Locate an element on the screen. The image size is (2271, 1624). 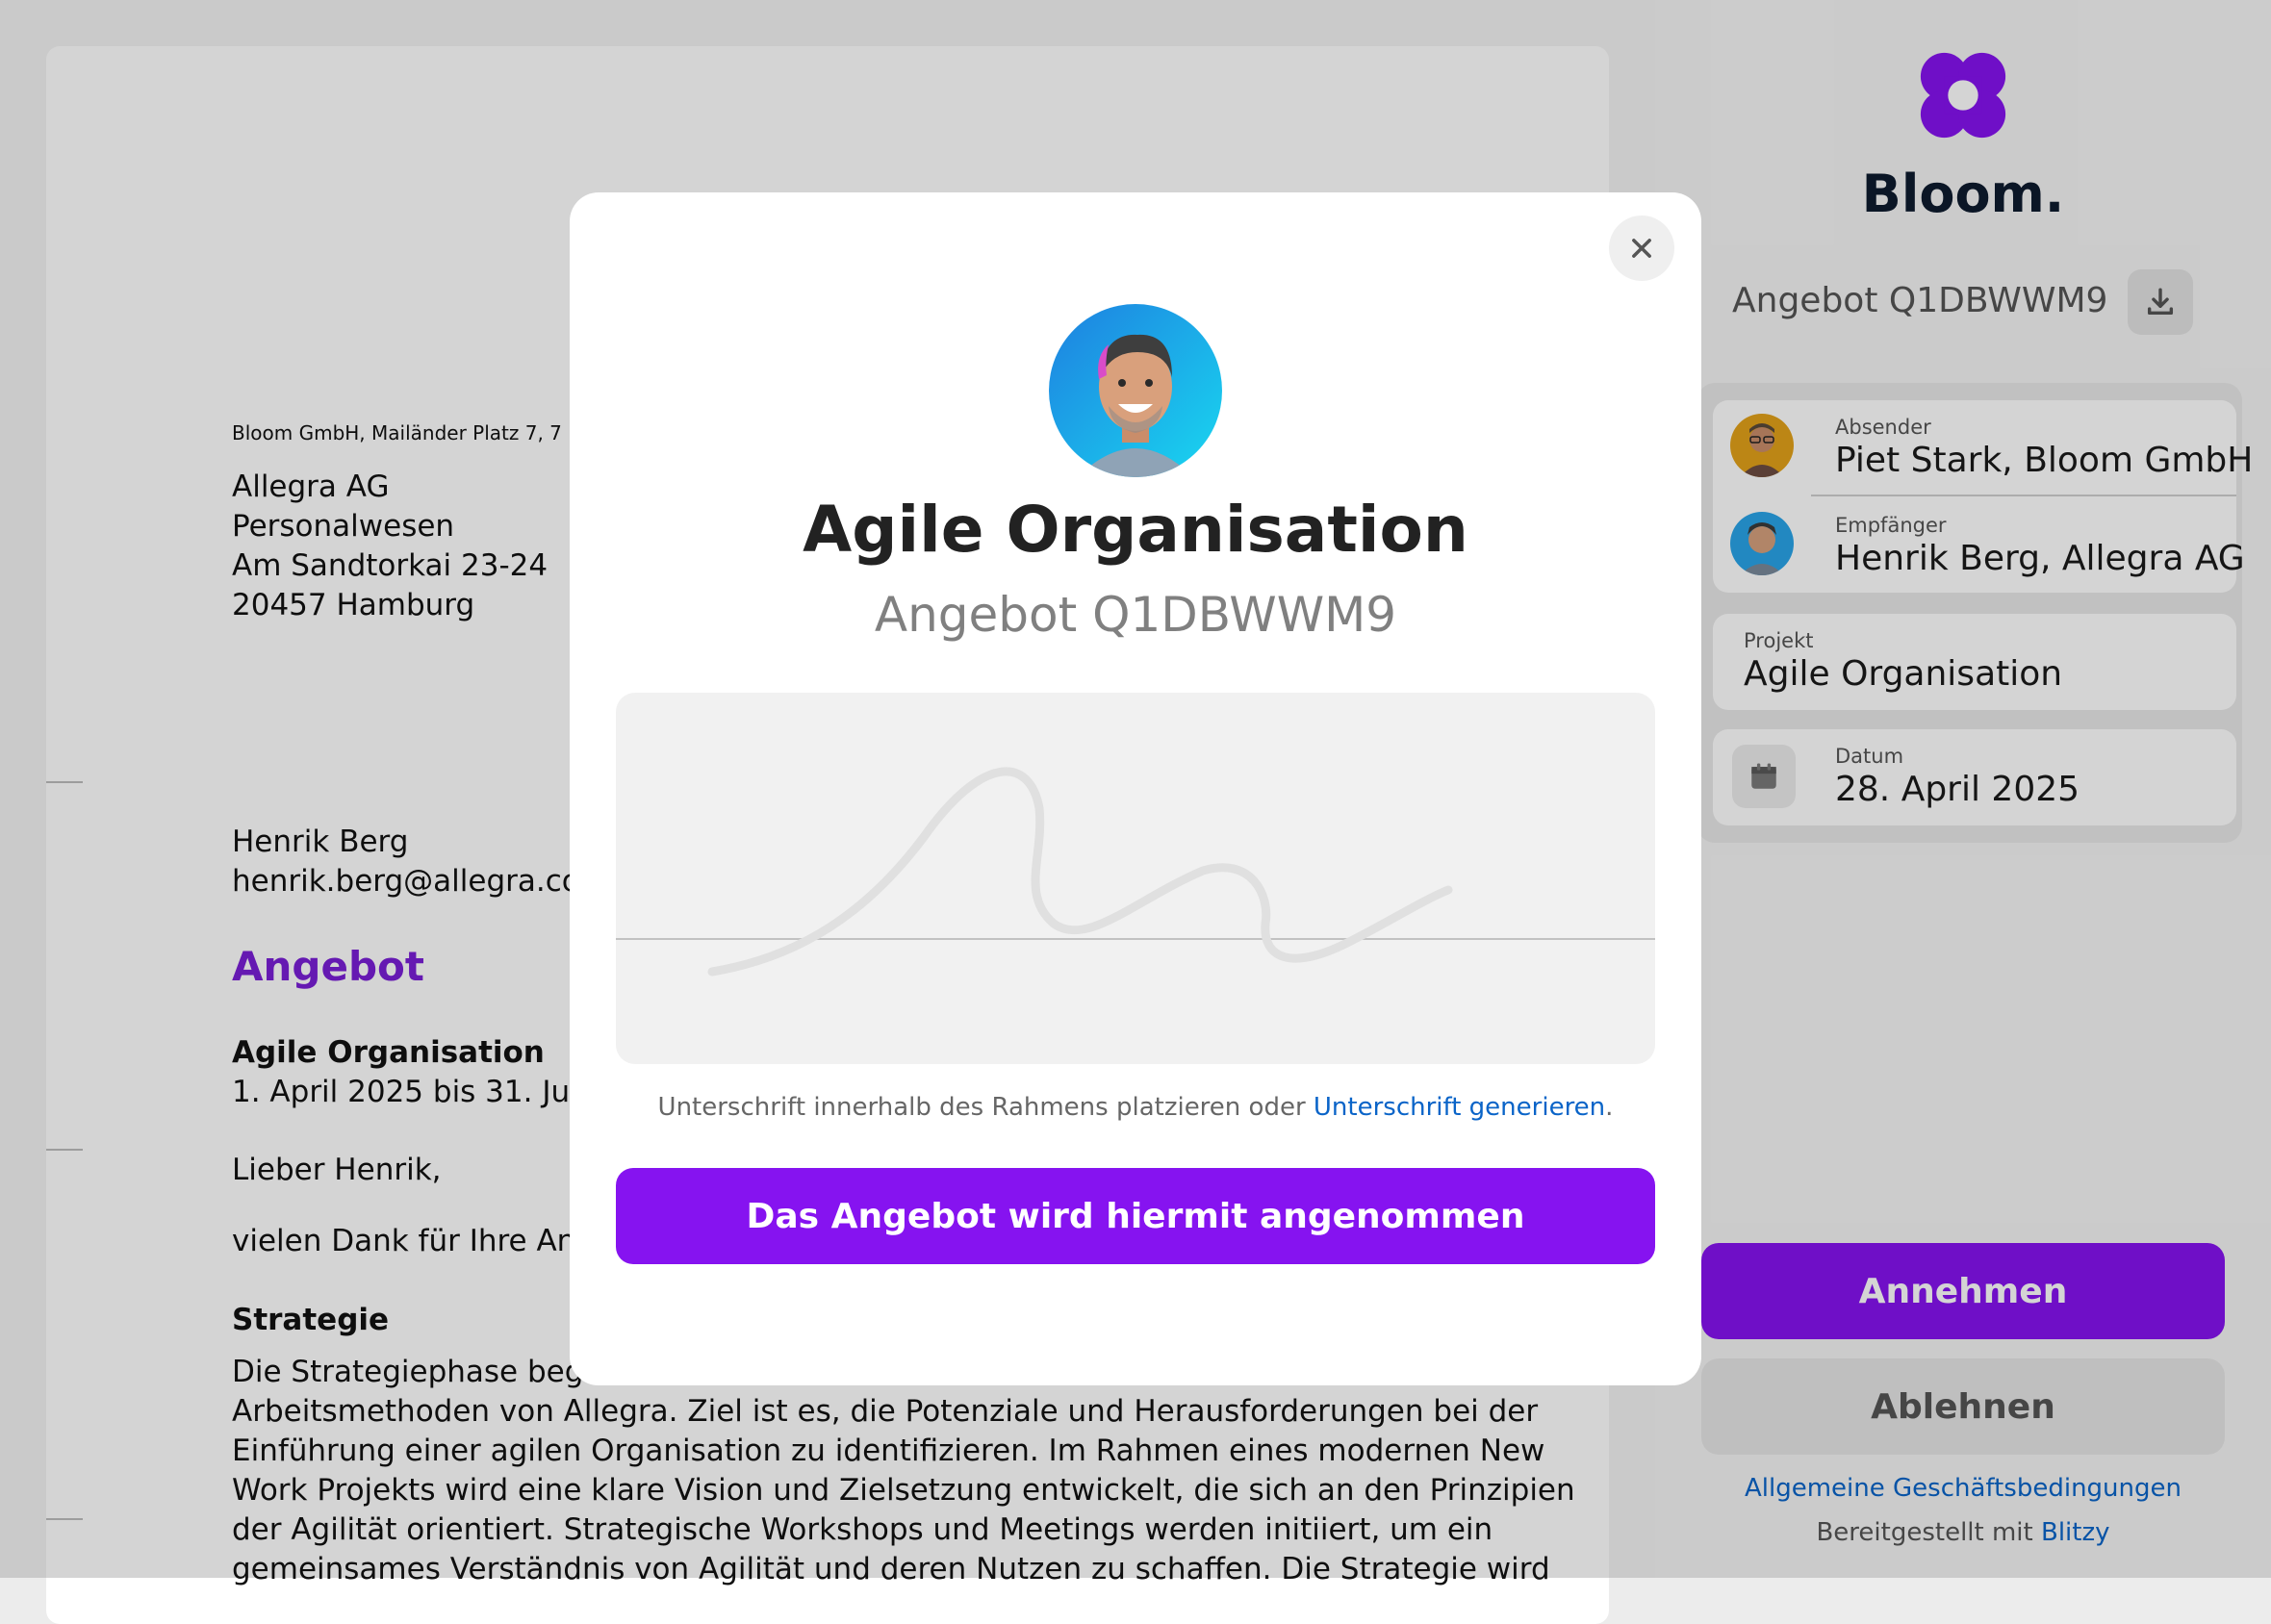
close-button is located at coordinates (1641, 249).